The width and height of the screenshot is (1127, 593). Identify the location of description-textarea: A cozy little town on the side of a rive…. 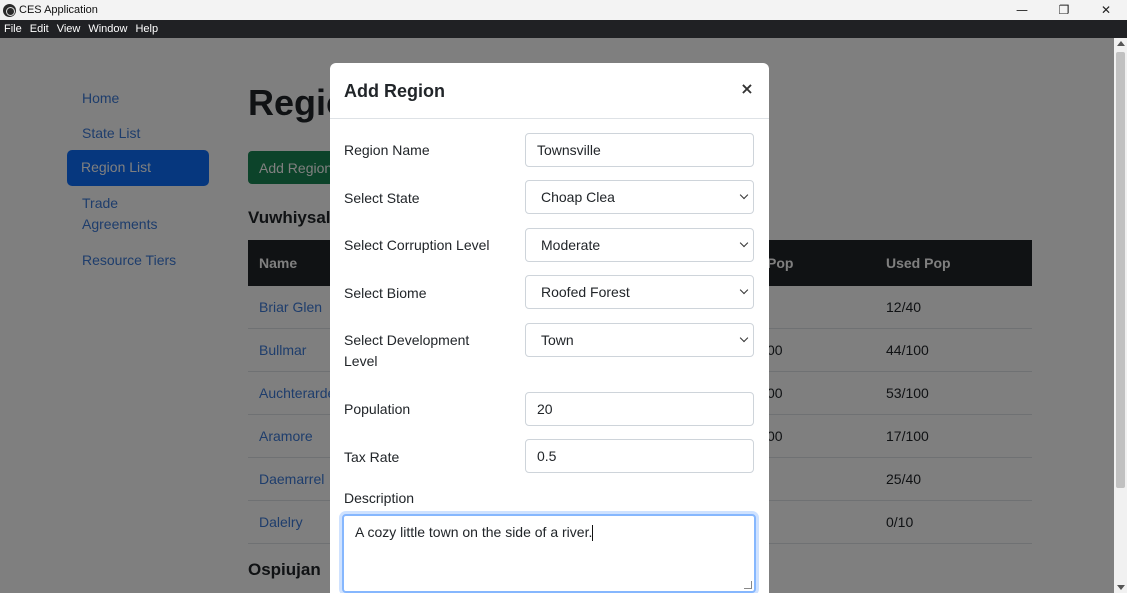
(549, 553).